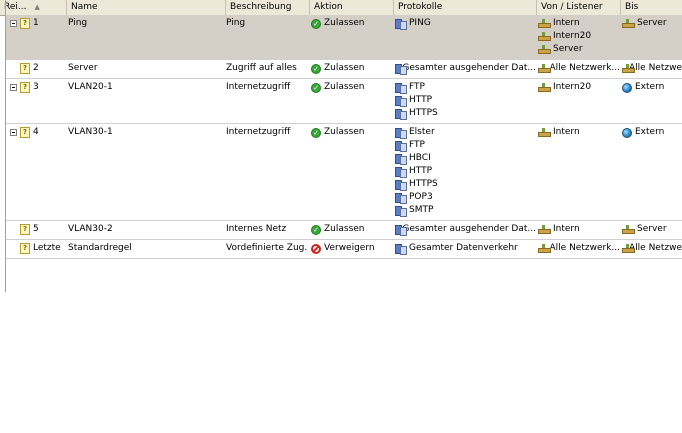 Image resolution: width=682 pixels, height=433 pixels. Describe the element at coordinates (627, 87) in the screenshot. I see `globe-icon` at that location.